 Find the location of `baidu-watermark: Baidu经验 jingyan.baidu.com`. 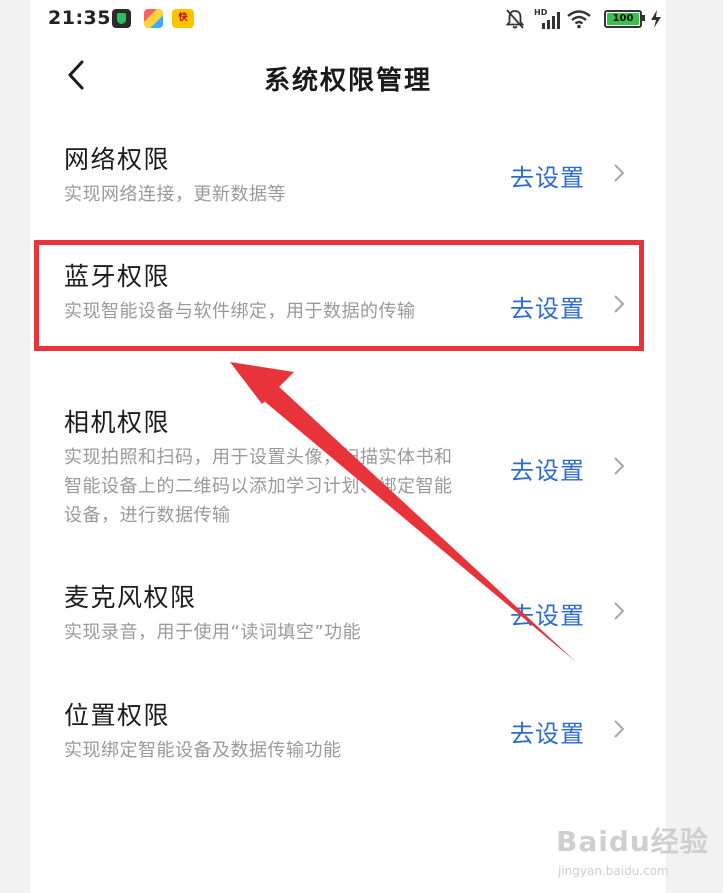

baidu-watermark: Baidu经验 jingyan.baidu.com is located at coordinates (636, 855).